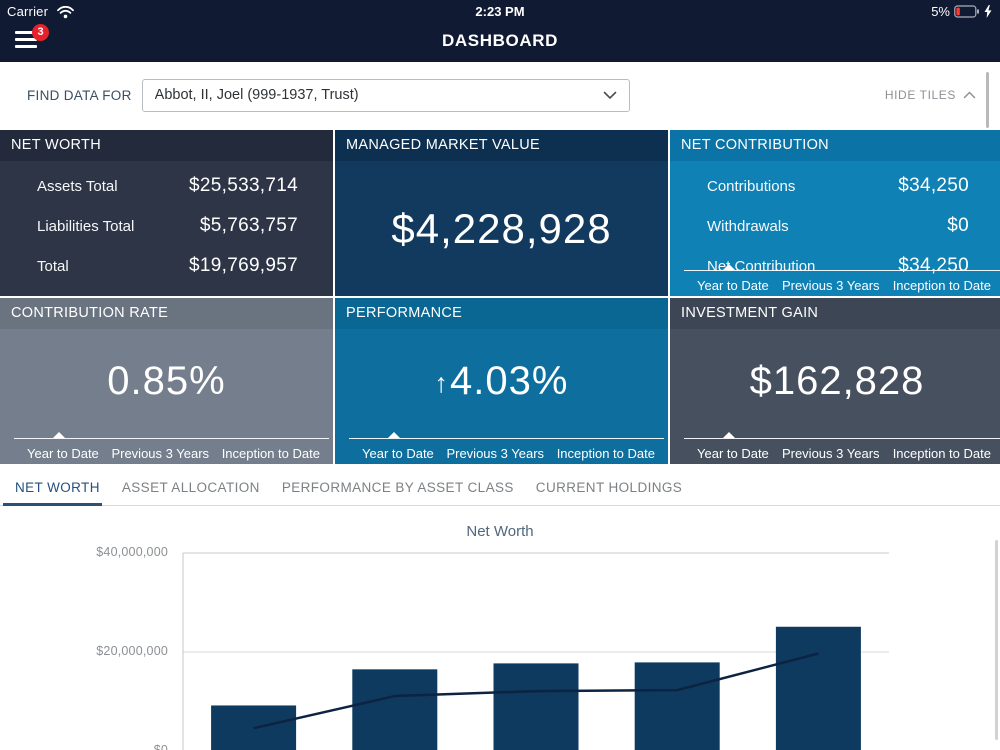  What do you see at coordinates (501, 313) in the screenshot?
I see `tile-title: PERFORMANCE` at bounding box center [501, 313].